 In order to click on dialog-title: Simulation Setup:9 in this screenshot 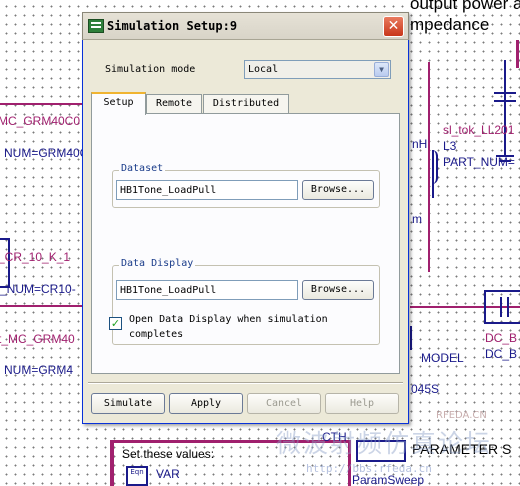, I will do `click(172, 26)`.